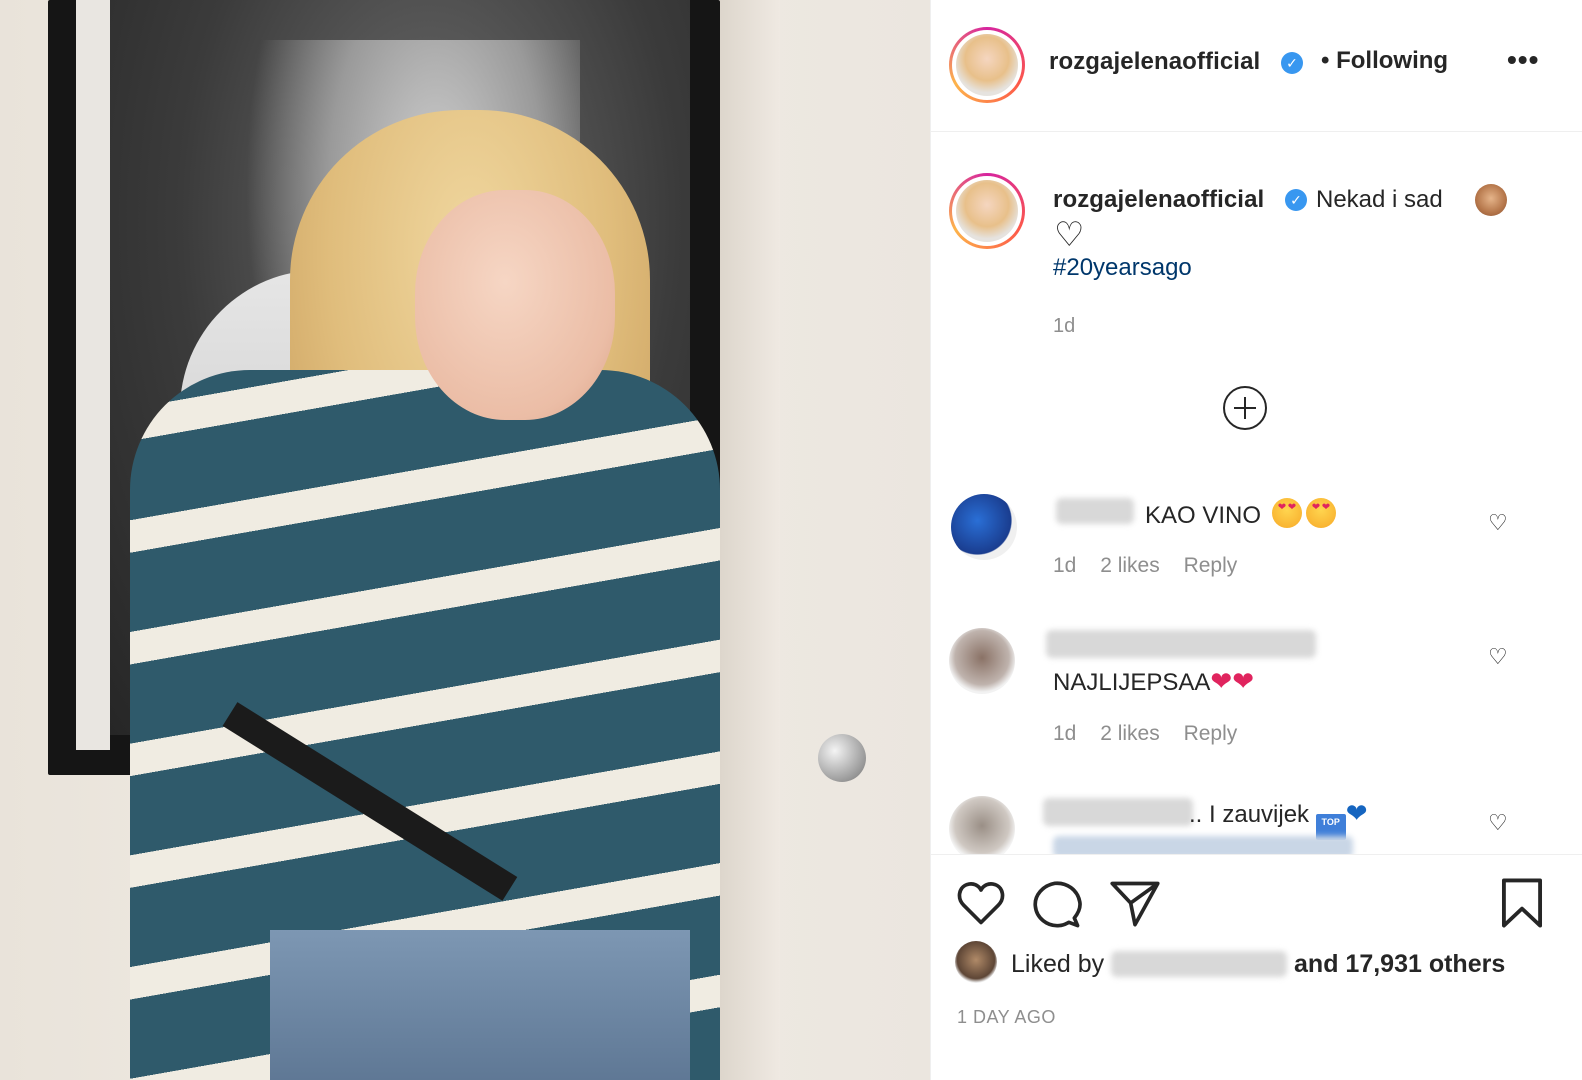 The height and width of the screenshot is (1080, 1582). What do you see at coordinates (987, 65) in the screenshot?
I see `author-avatar` at bounding box center [987, 65].